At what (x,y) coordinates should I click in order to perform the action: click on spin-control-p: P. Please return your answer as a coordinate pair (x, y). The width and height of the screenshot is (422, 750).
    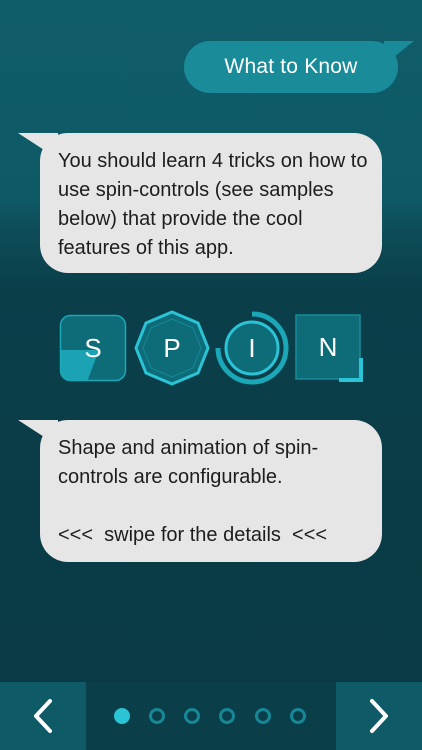
    Looking at the image, I should click on (172, 348).